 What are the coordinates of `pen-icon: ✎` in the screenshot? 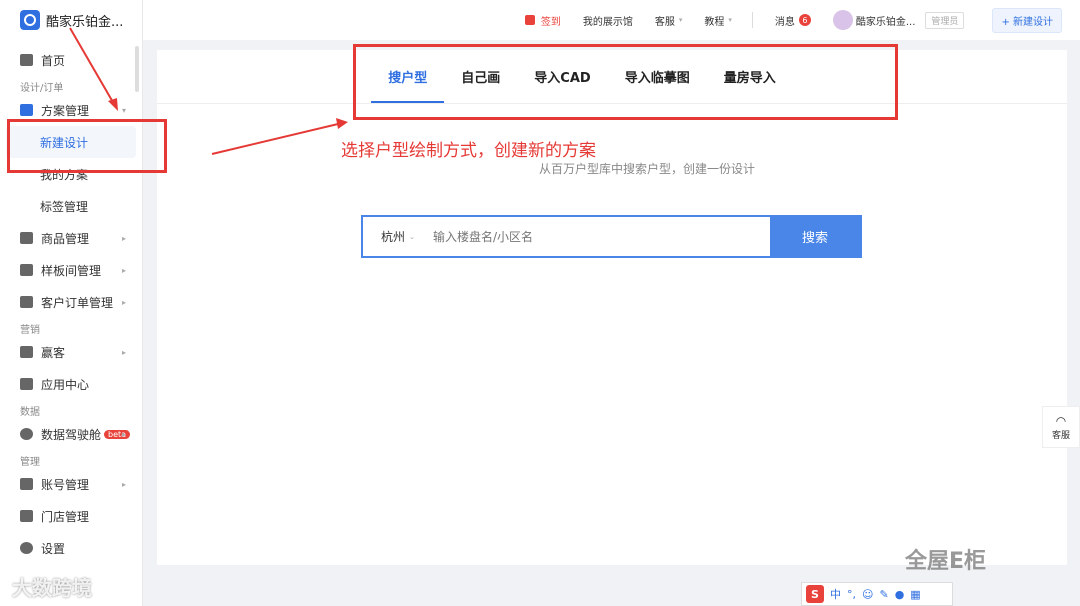 It's located at (883, 594).